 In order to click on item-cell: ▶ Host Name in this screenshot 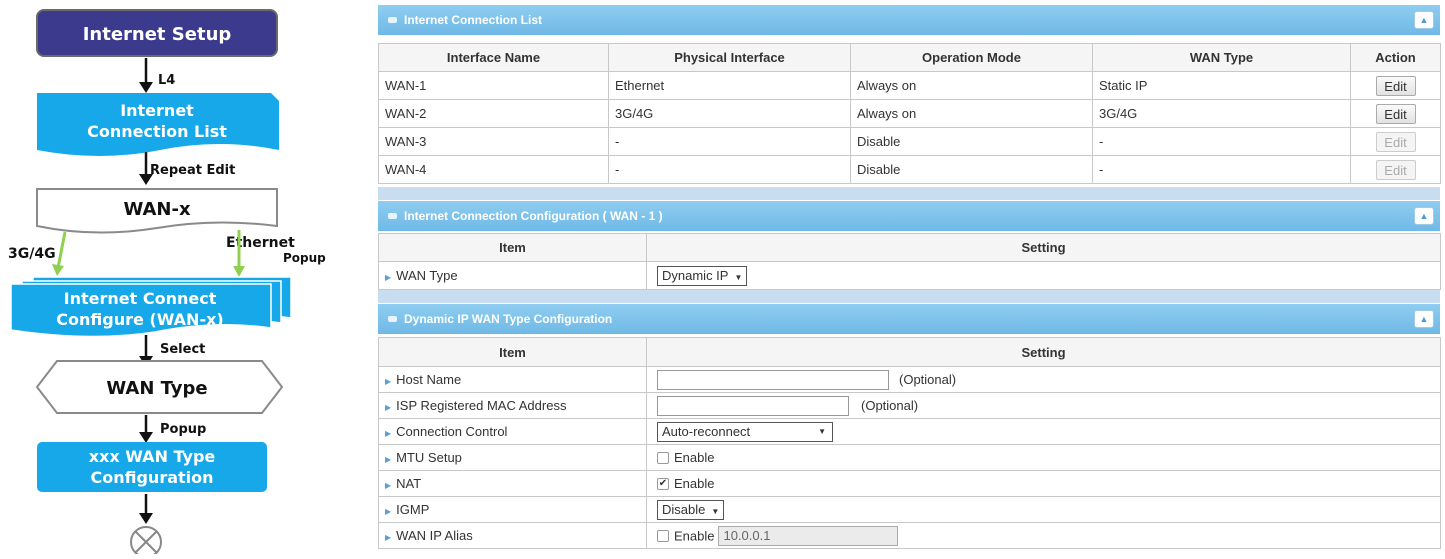, I will do `click(512, 379)`.